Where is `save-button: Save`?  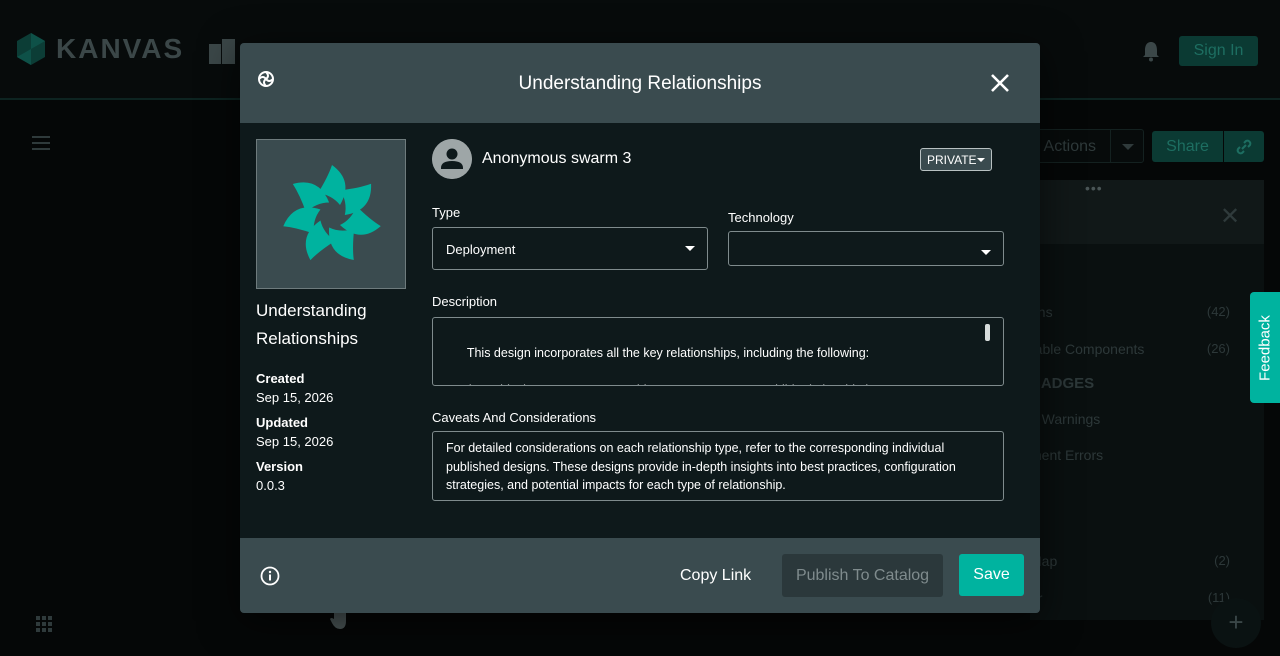 save-button: Save is located at coordinates (991, 575).